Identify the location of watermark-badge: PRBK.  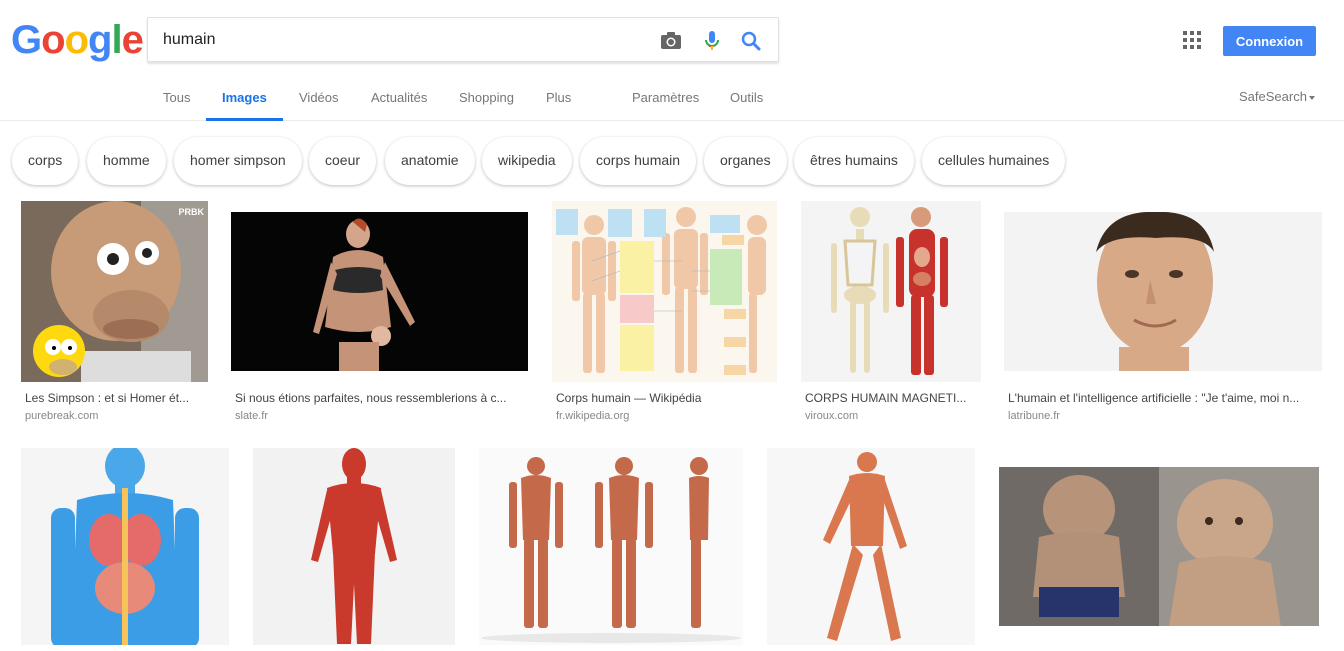
(191, 212).